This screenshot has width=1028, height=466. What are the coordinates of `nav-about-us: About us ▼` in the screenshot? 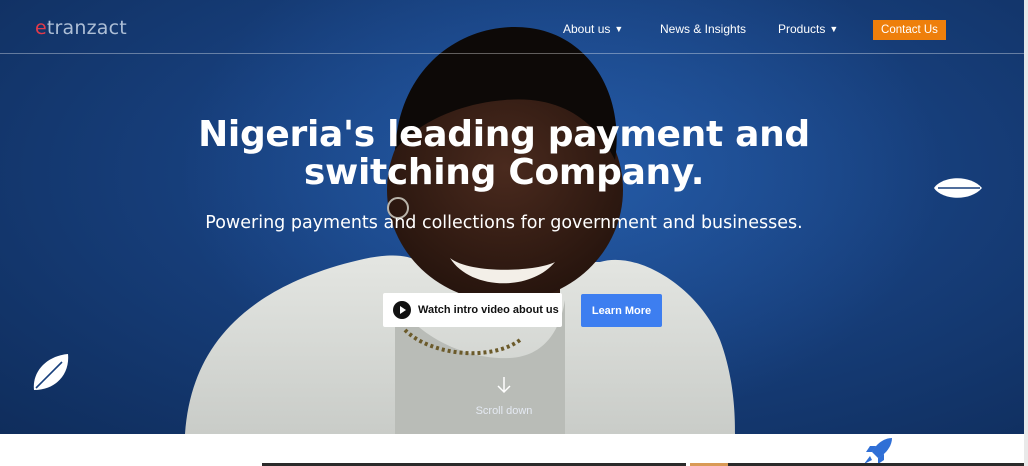 It's located at (593, 29).